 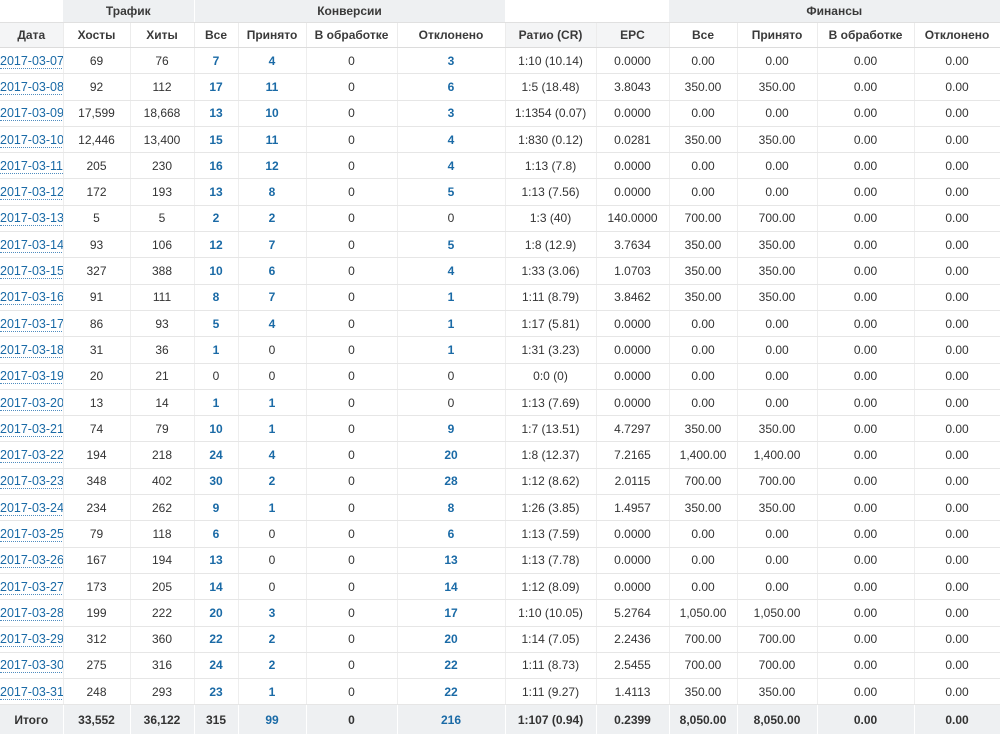 What do you see at coordinates (272, 113) in the screenshot?
I see `col-conv-accepted-cell: 10` at bounding box center [272, 113].